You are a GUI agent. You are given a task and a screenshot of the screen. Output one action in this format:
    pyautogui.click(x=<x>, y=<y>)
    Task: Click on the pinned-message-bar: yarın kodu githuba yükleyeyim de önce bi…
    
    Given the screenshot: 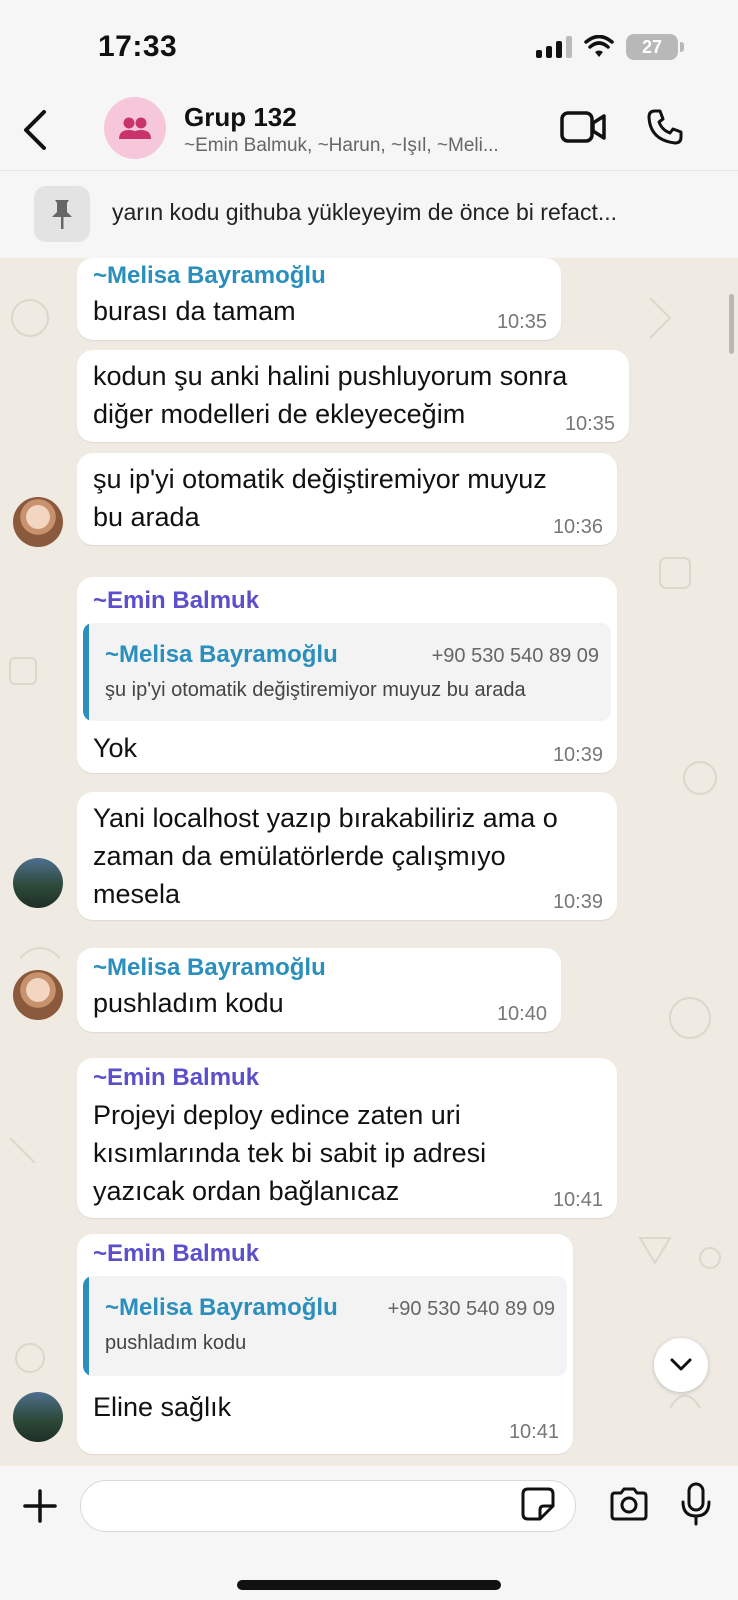 What is the action you would take?
    pyautogui.click(x=369, y=214)
    